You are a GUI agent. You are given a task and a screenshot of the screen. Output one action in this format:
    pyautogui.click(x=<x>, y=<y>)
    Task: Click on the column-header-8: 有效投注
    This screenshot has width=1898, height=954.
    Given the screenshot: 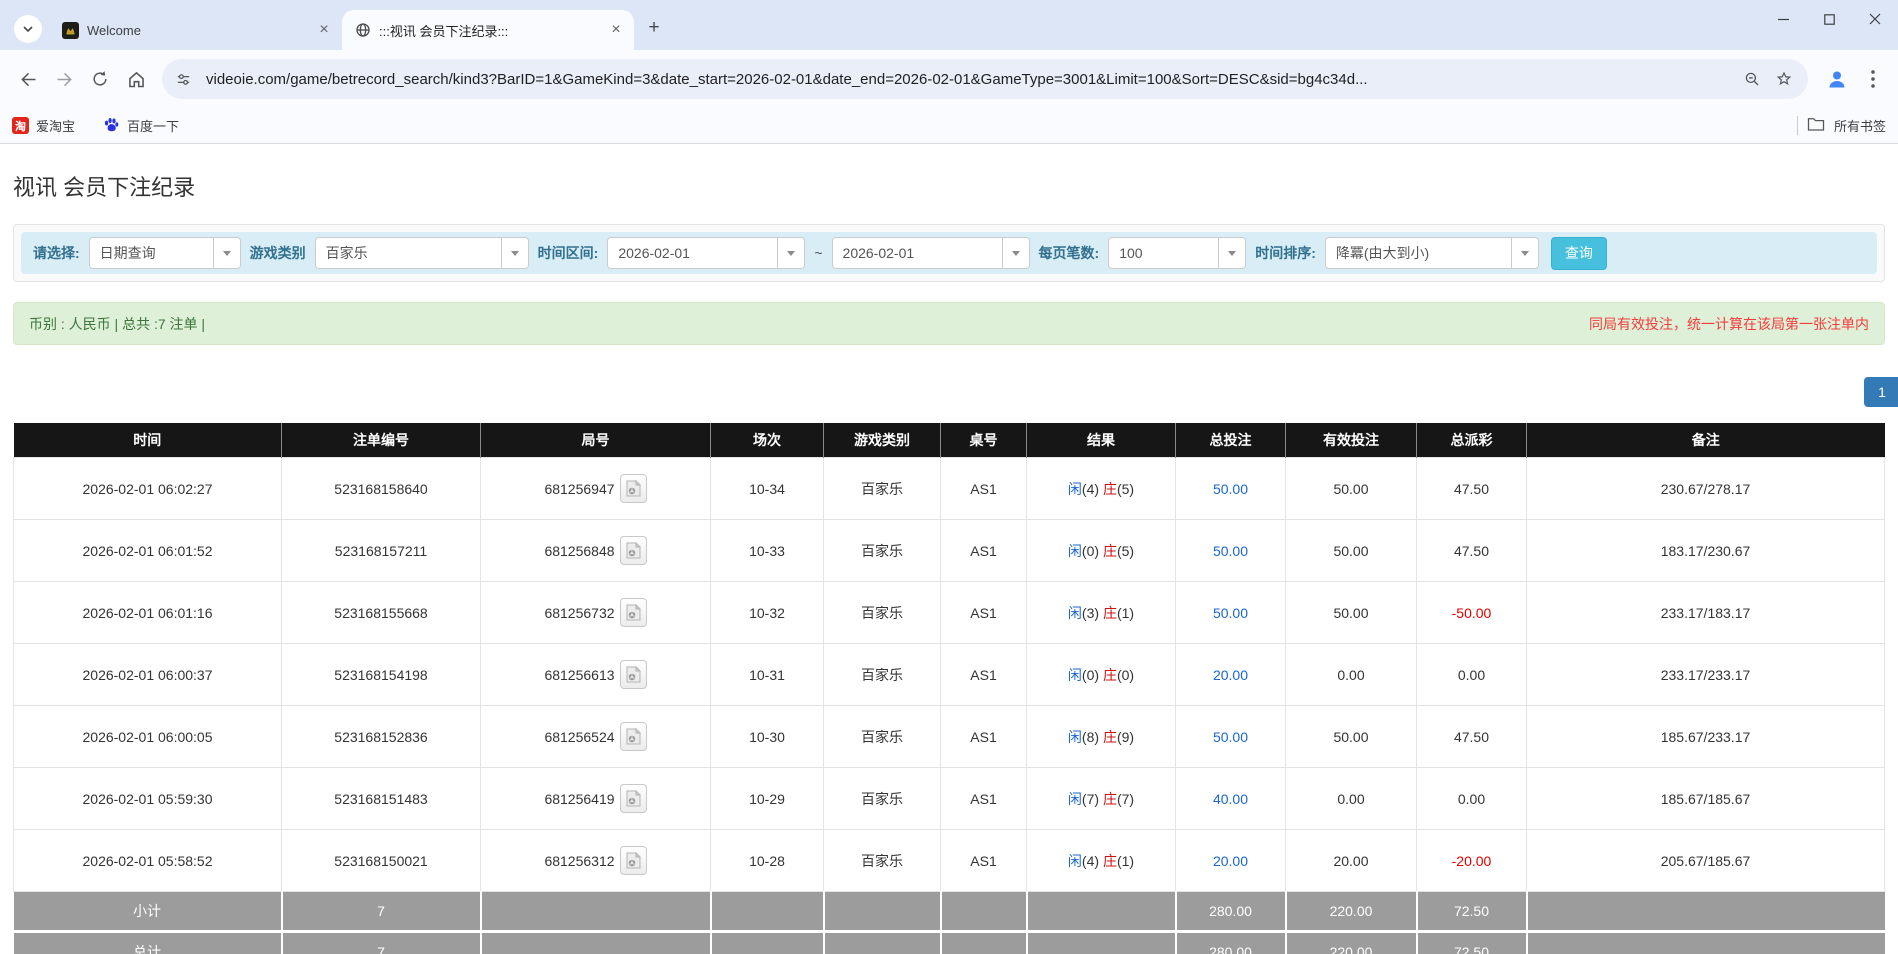 What is the action you would take?
    pyautogui.click(x=1351, y=440)
    